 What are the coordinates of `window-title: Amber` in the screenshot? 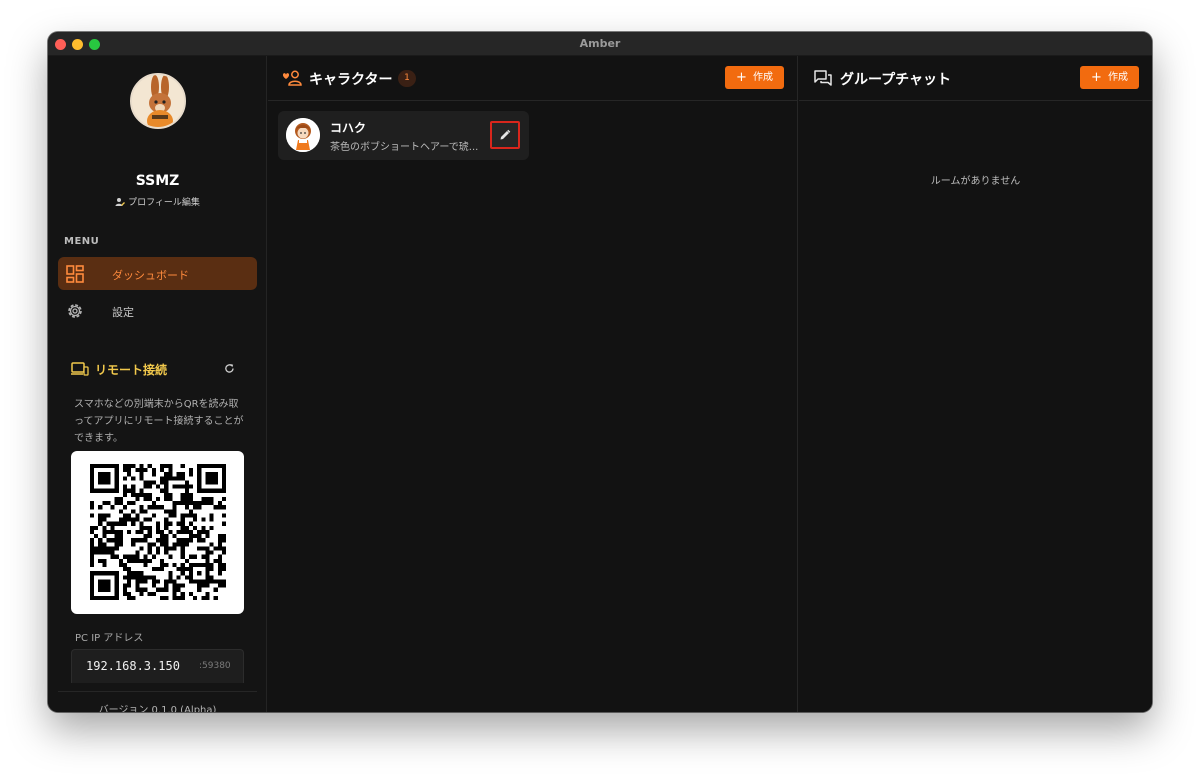 It's located at (600, 43).